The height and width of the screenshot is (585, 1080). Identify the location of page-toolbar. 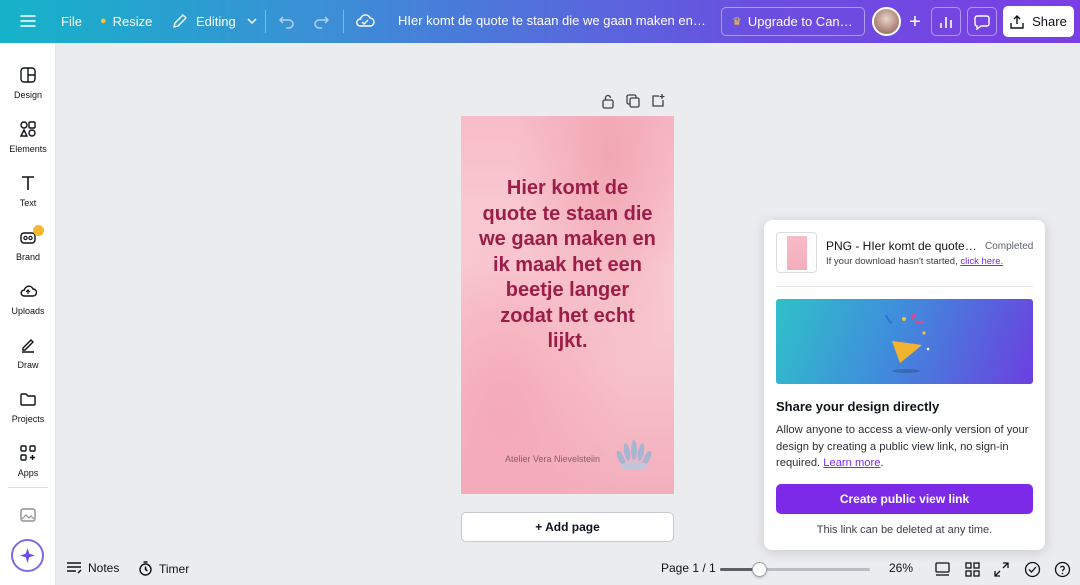
(633, 101).